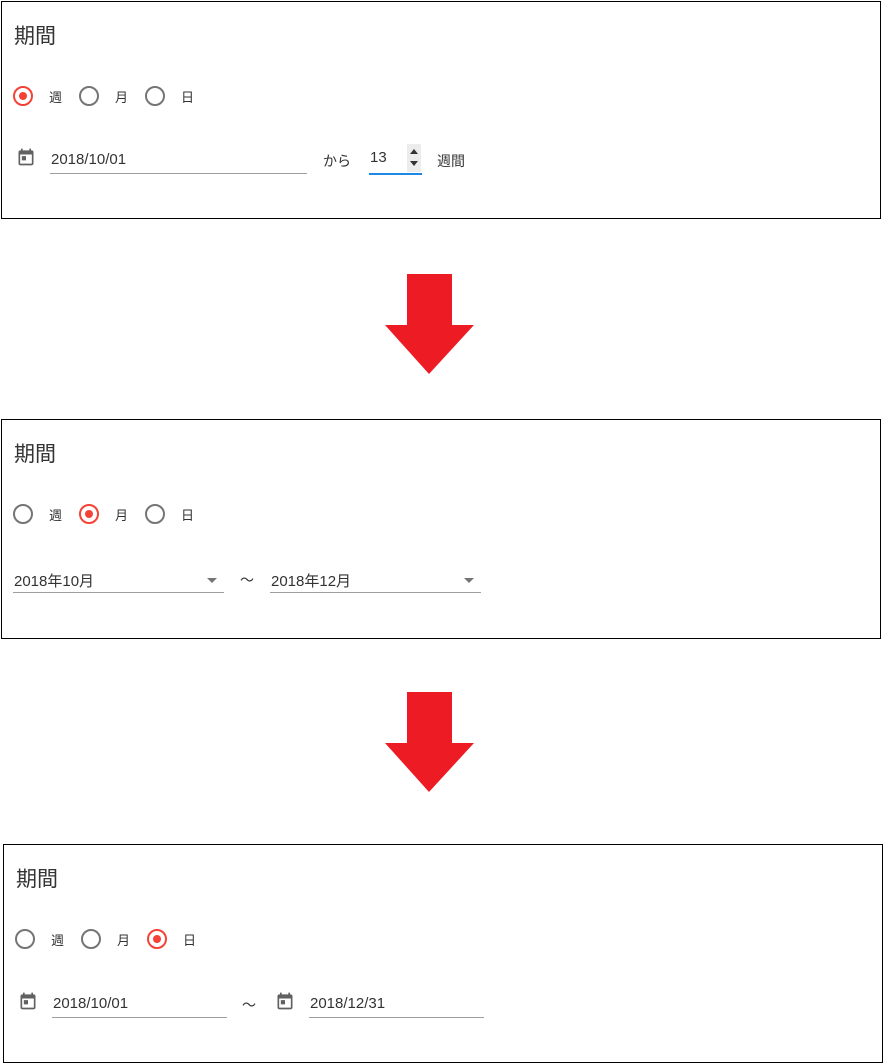 This screenshot has height=1063, width=883. What do you see at coordinates (348, 1003) in the screenshot?
I see `end-date-value: 2018/12/31` at bounding box center [348, 1003].